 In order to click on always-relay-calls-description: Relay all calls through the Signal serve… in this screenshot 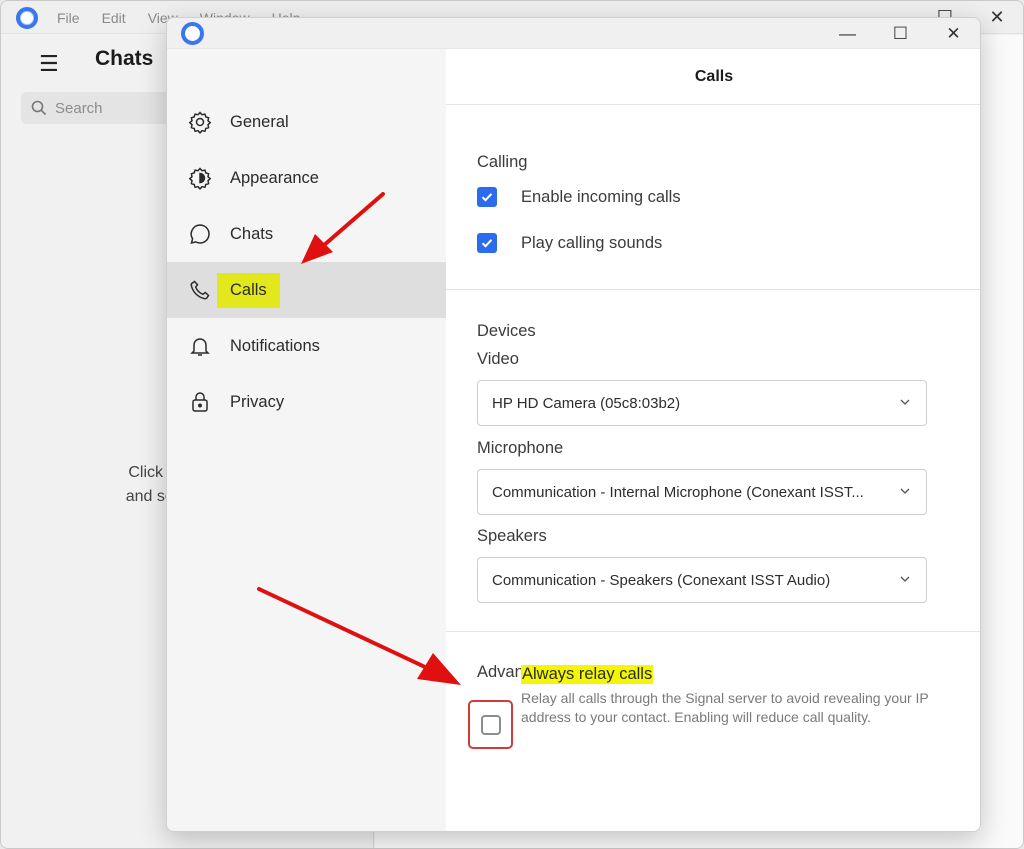, I will do `click(725, 707)`.